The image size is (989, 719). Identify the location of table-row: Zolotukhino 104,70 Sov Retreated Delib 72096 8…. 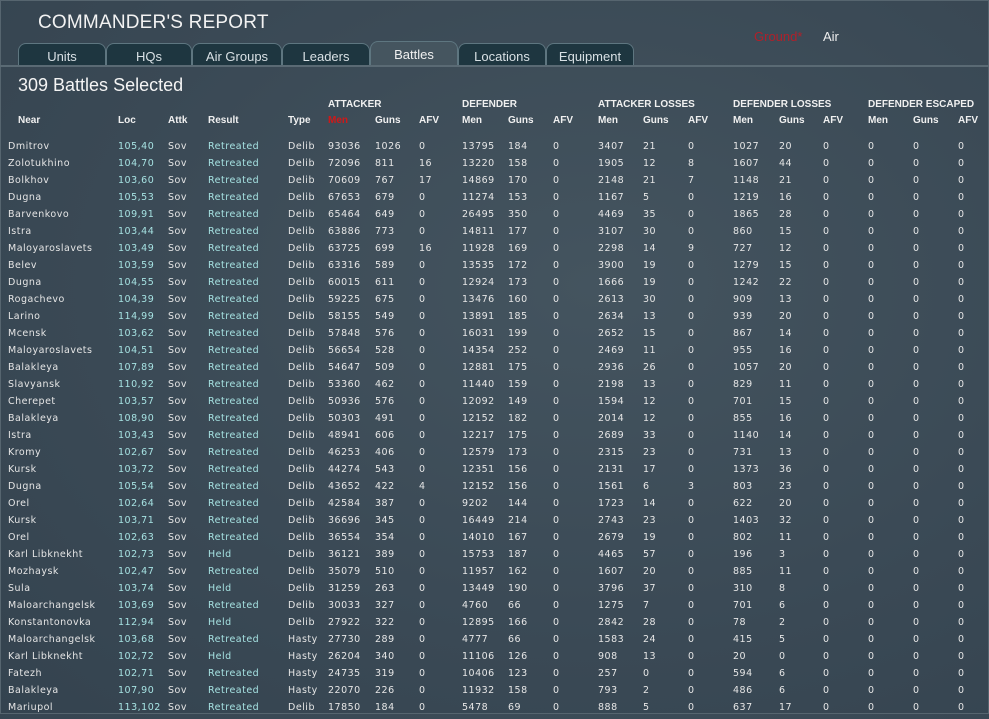
(494, 166).